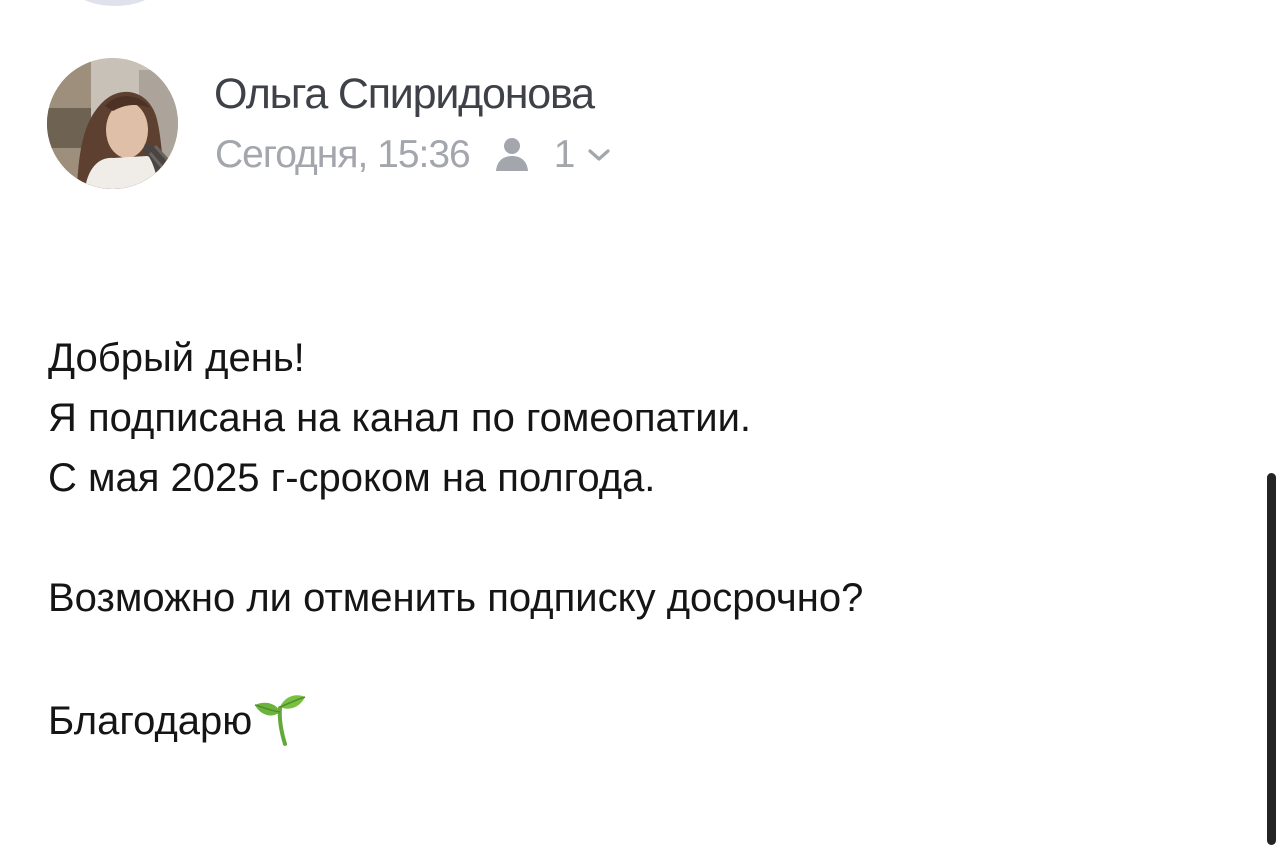 This screenshot has width=1280, height=845. I want to click on message-meta: Сегодня, 15:36 1, so click(413, 155).